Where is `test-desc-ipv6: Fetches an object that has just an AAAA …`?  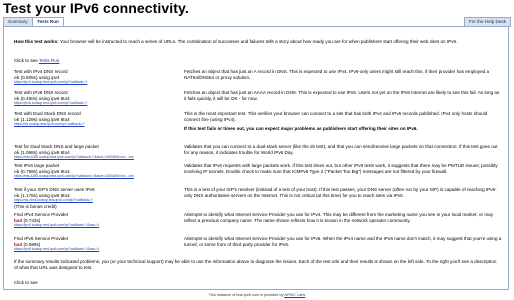 test-desc-ipv6: Fetches an object that has just an AAAA … is located at coordinates (342, 95).